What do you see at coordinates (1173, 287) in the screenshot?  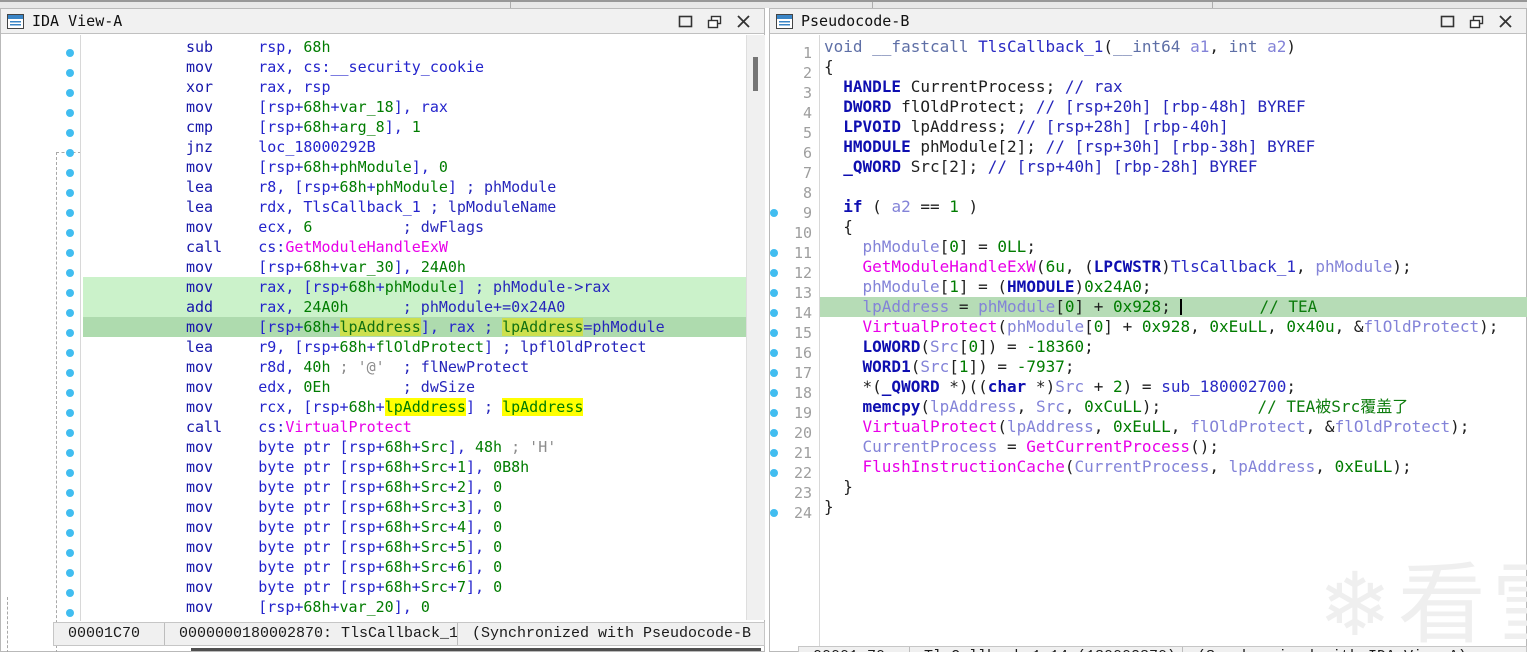 I see `pseudocode-line: phModule[1] = (HMODULE)0x24A0;` at bounding box center [1173, 287].